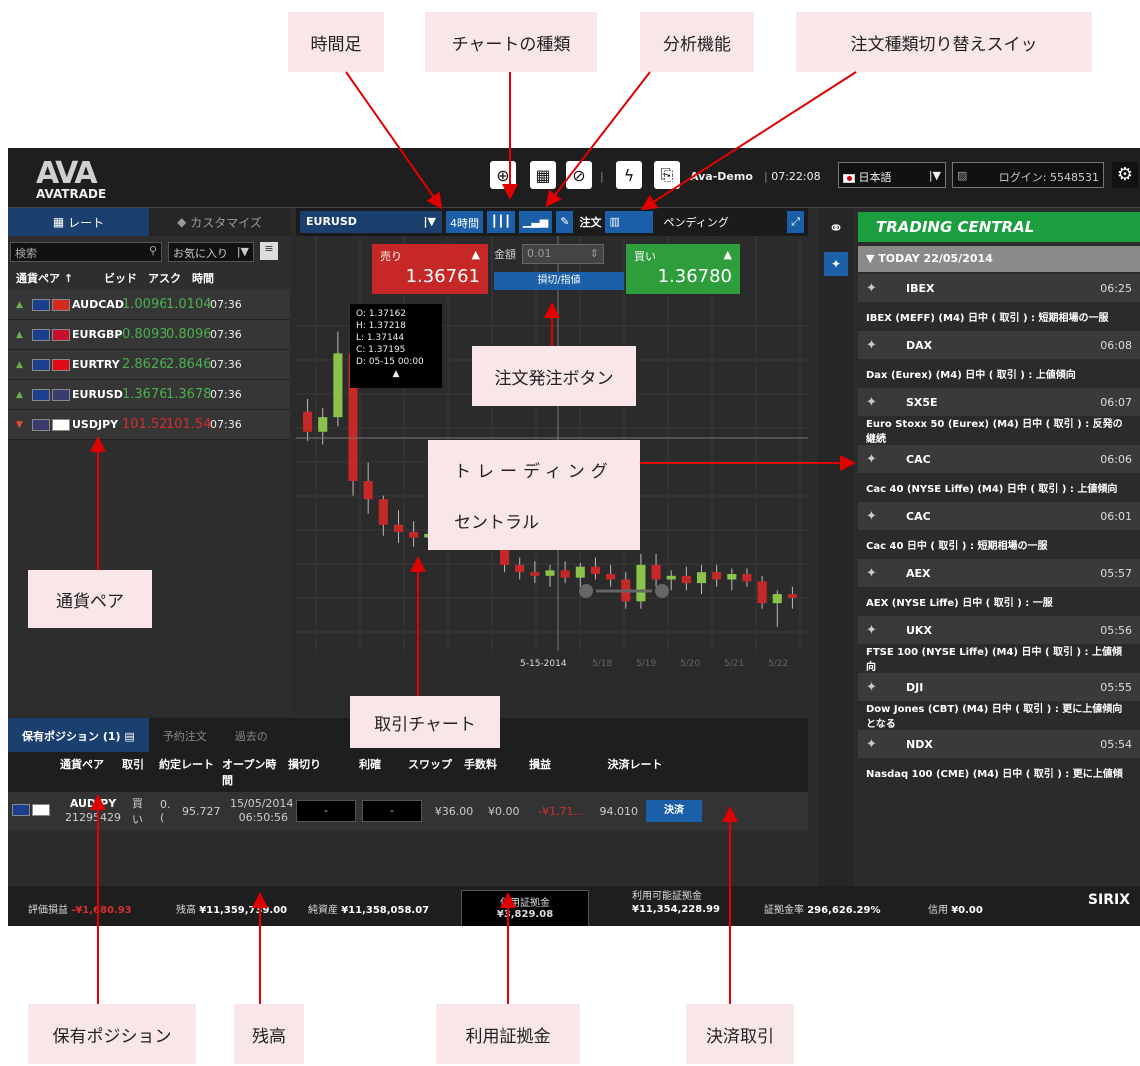 Image resolution: width=1140 pixels, height=1066 pixels. Describe the element at coordinates (674, 811) in the screenshot. I see `close-position-button: 決済` at that location.